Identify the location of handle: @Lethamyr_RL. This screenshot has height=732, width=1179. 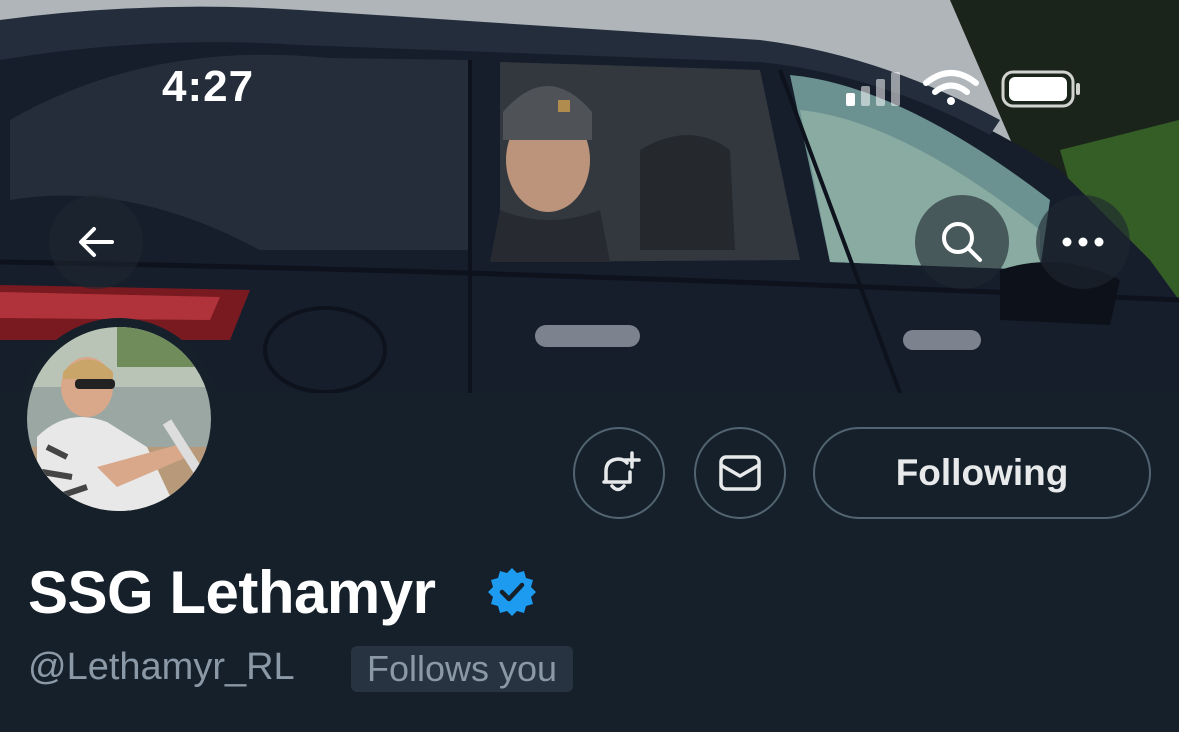
(161, 667).